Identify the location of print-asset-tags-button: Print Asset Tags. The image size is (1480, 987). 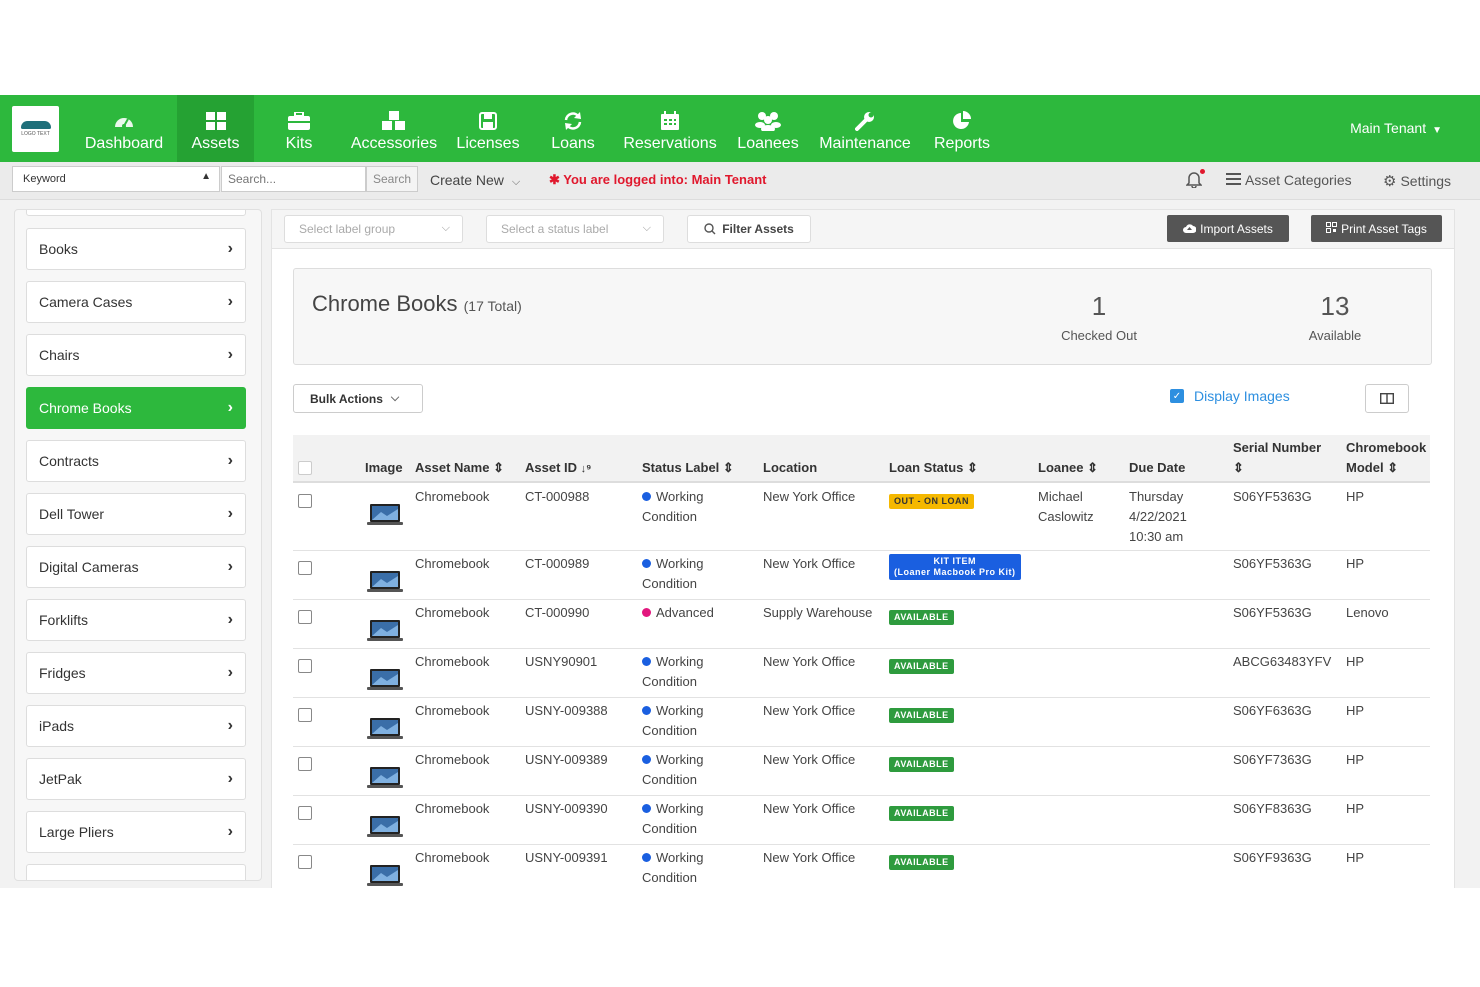
(1376, 228).